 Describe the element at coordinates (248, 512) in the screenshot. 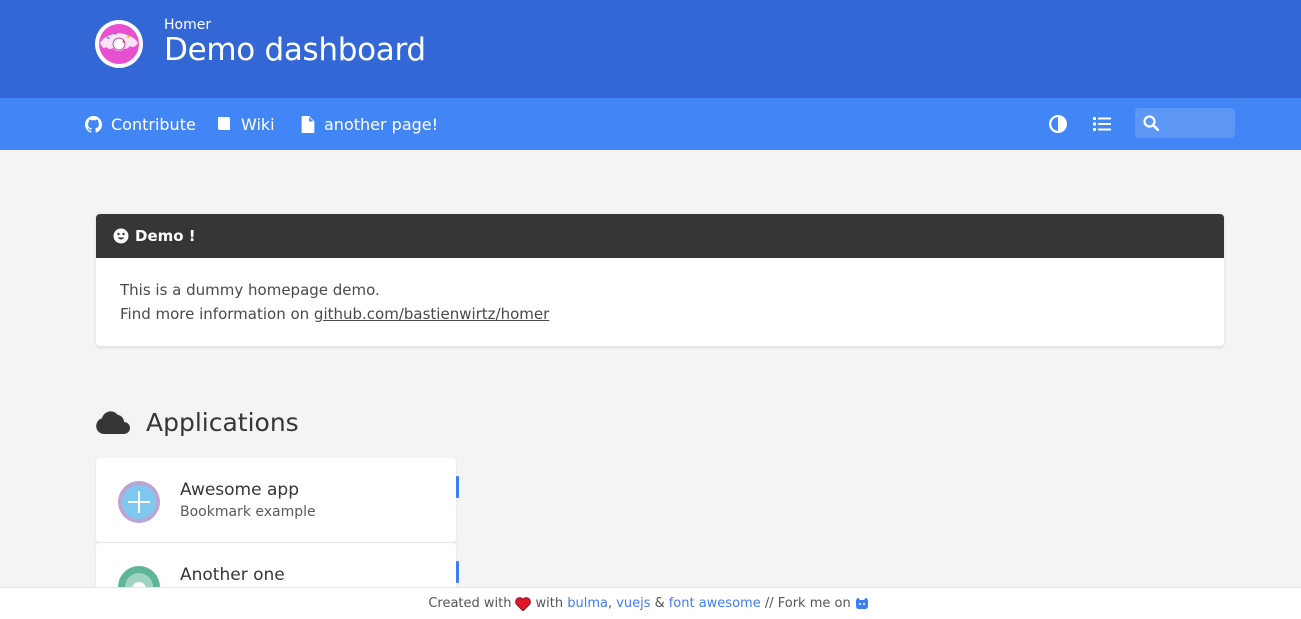

I see `app-subtitle: Bookmark example` at that location.